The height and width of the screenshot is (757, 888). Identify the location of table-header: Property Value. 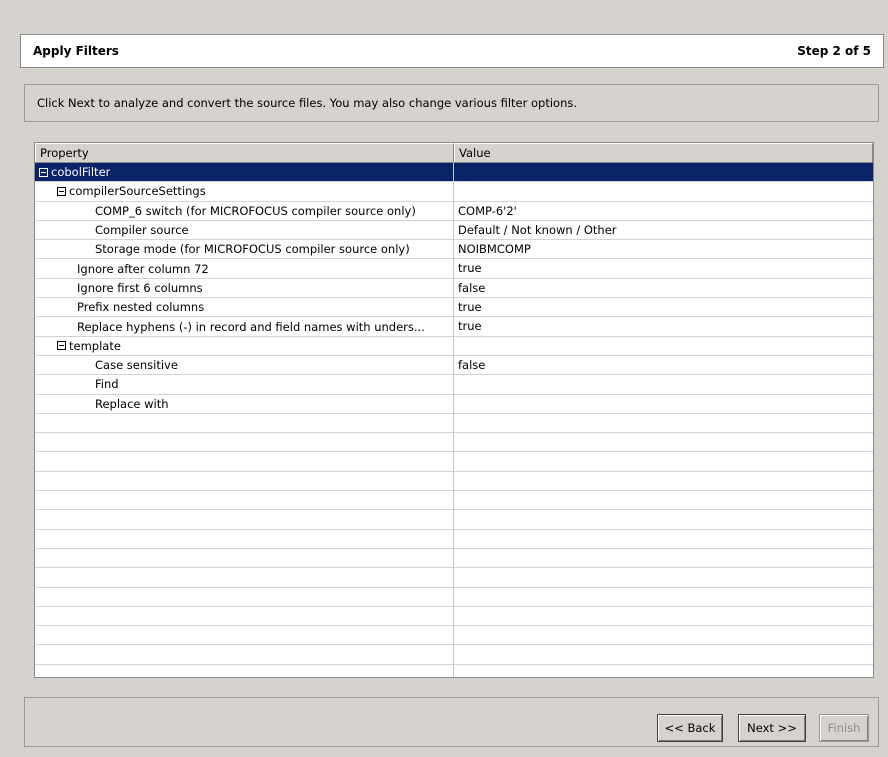
(454, 153).